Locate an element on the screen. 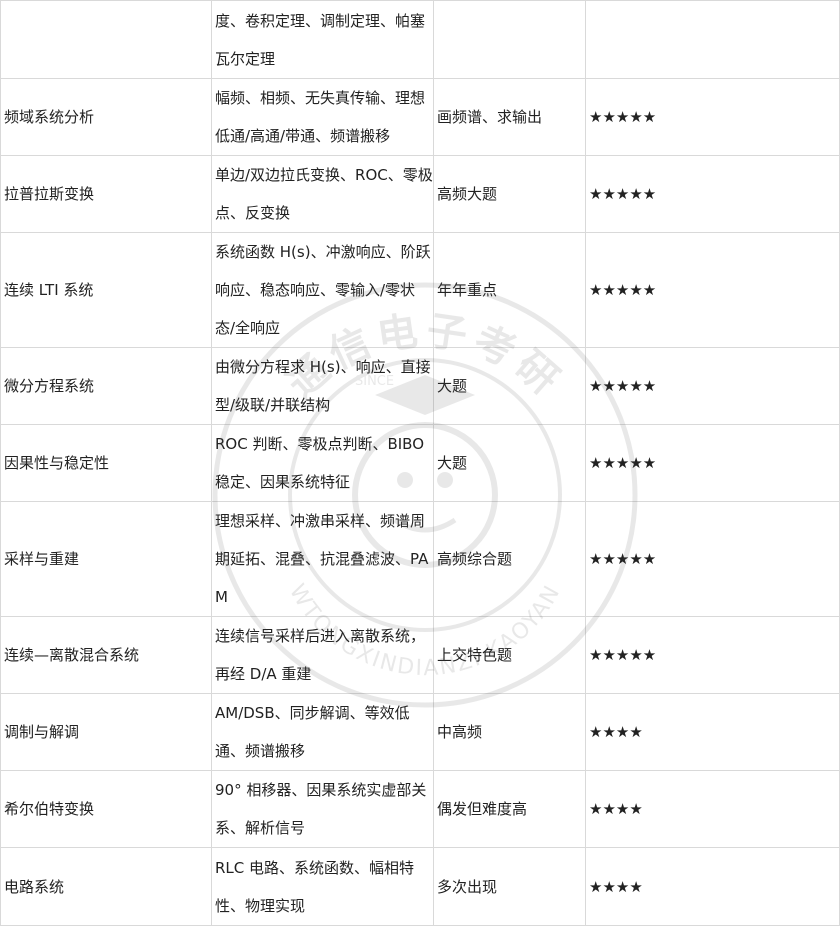  table-row: 度、卷积定理、调制定理、帕塞瓦尔定理 is located at coordinates (420, 39).